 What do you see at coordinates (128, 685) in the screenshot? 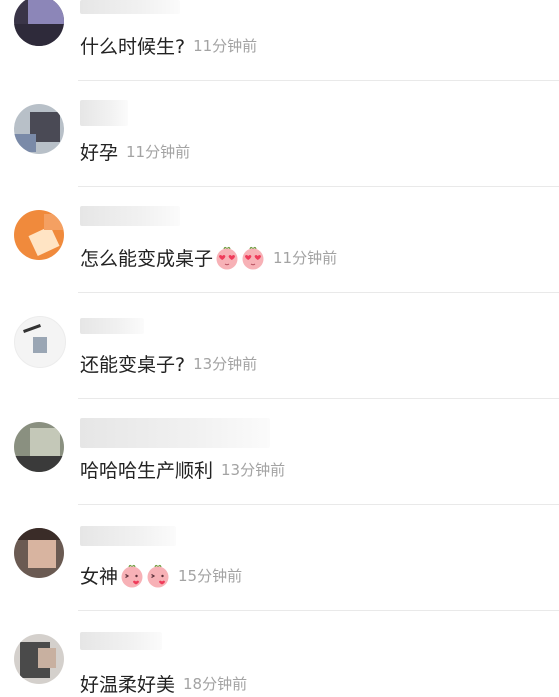
I see `comment-text: 好温柔好美` at bounding box center [128, 685].